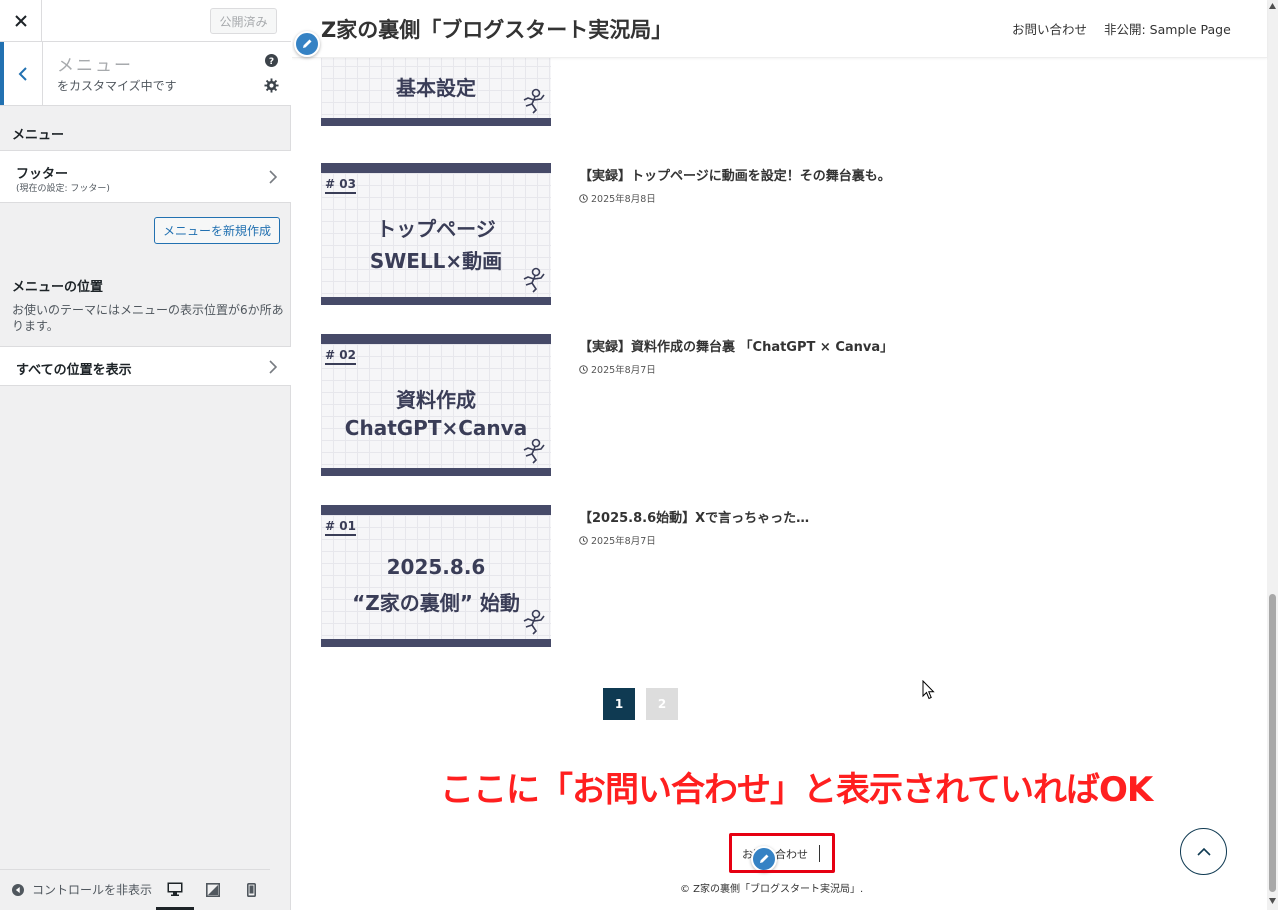  Describe the element at coordinates (74, 370) in the screenshot. I see `show-all-locations-label: すべての位置を表示` at that location.